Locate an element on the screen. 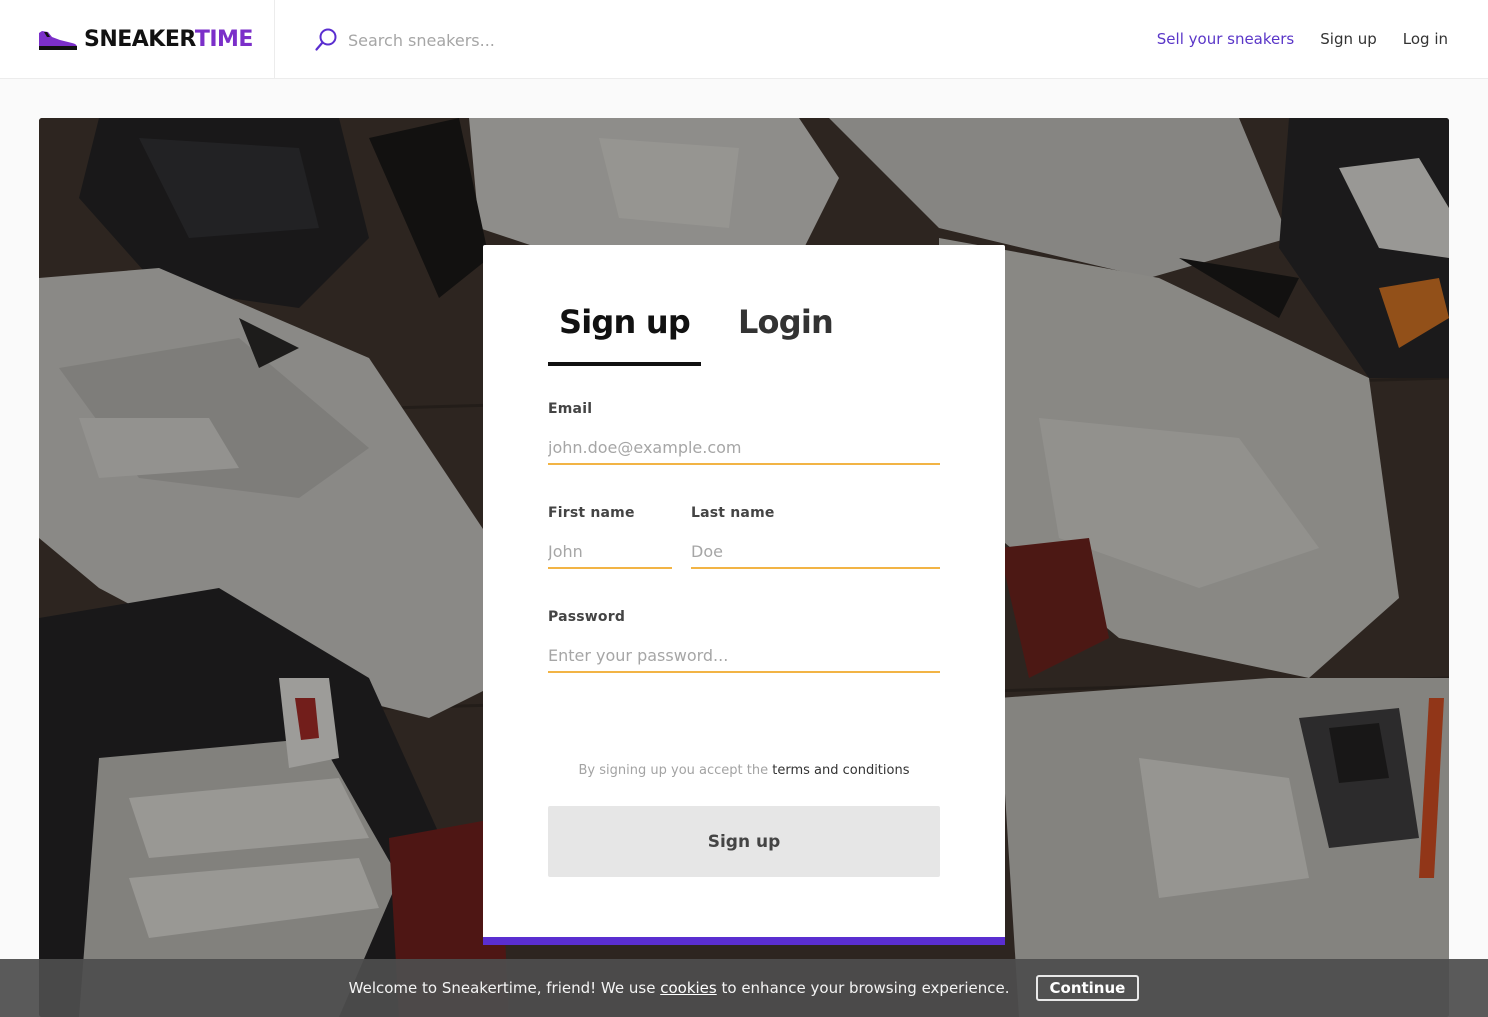 This screenshot has width=1488, height=1017. search-icon is located at coordinates (326, 40).